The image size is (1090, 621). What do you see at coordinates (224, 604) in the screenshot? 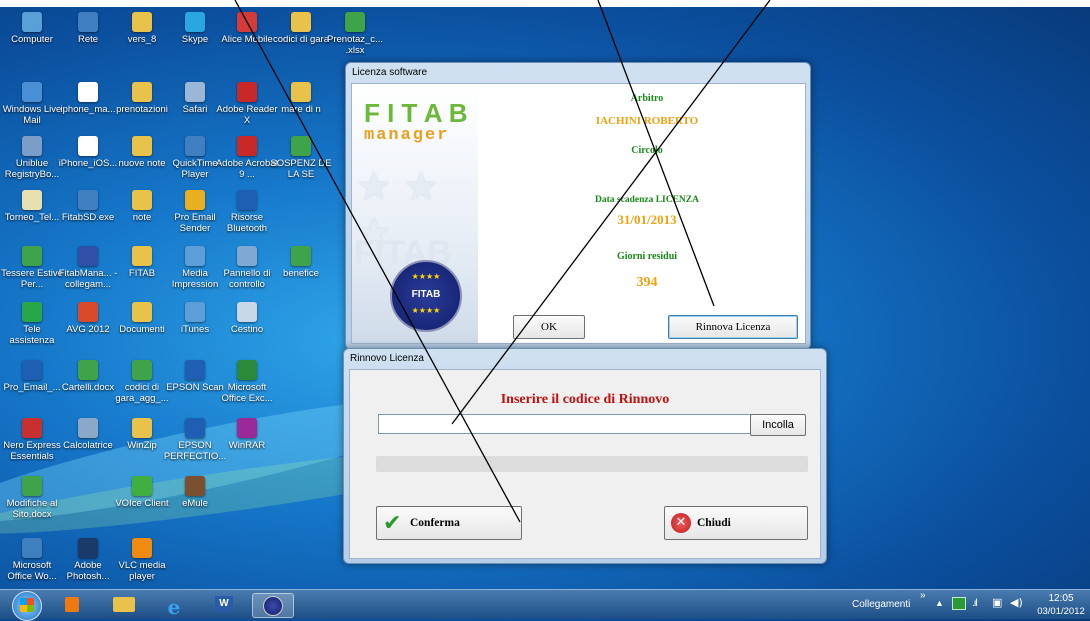
I see `taskbar-word-icon: W` at bounding box center [224, 604].